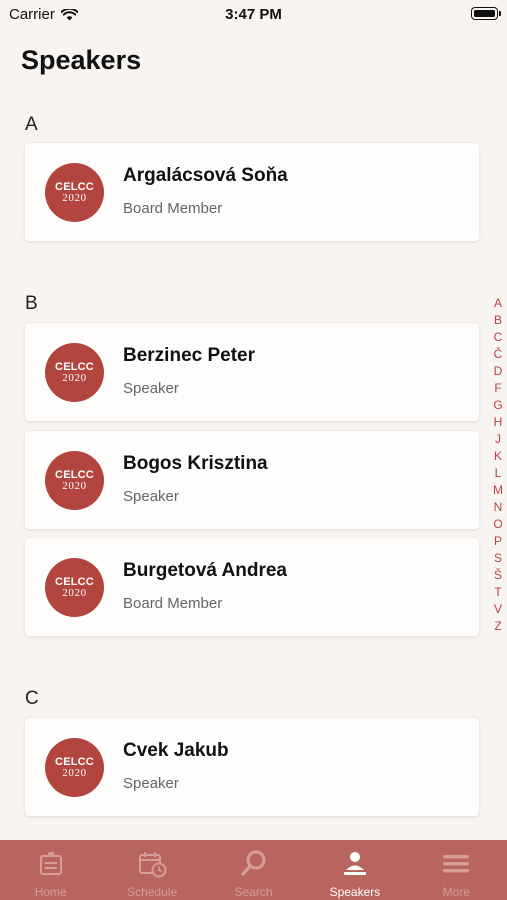  Describe the element at coordinates (252, 767) in the screenshot. I see `speaker-card: CELCC 2020 Cvek Jakub Speaker` at that location.